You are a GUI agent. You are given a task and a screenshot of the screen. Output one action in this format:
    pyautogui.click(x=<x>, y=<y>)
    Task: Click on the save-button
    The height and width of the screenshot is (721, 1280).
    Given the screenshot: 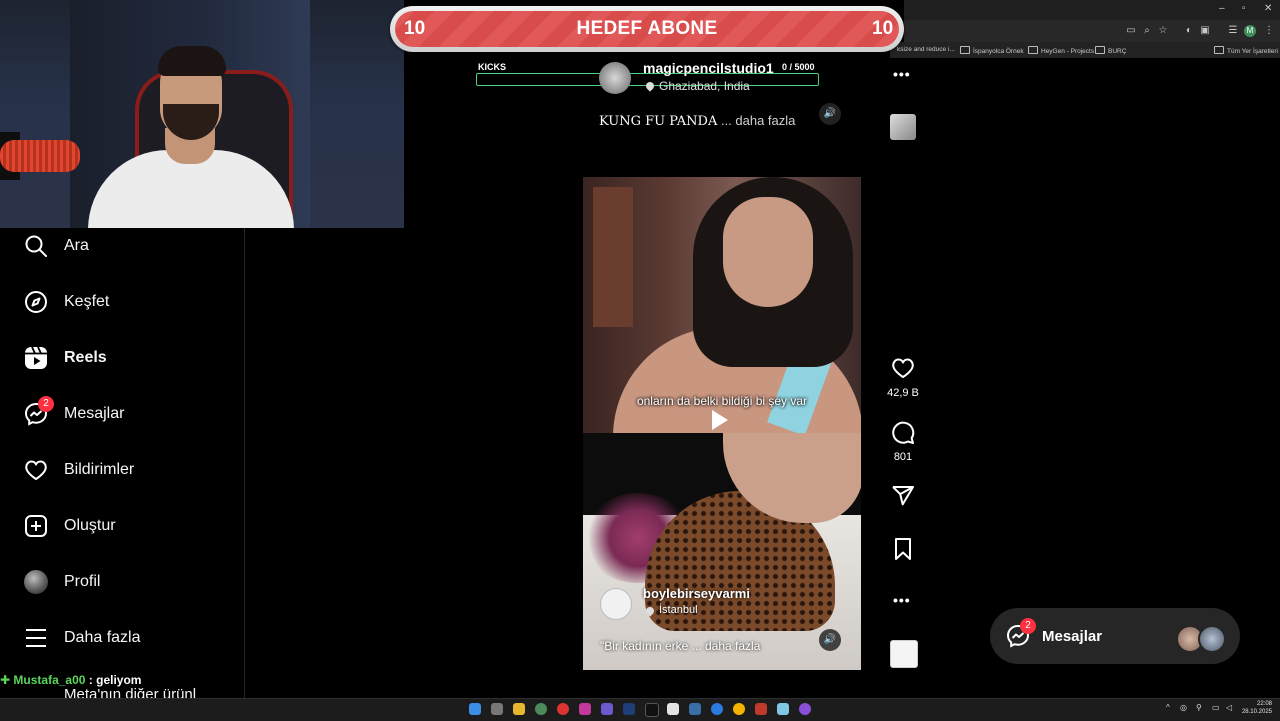 What is the action you would take?
    pyautogui.click(x=903, y=551)
    